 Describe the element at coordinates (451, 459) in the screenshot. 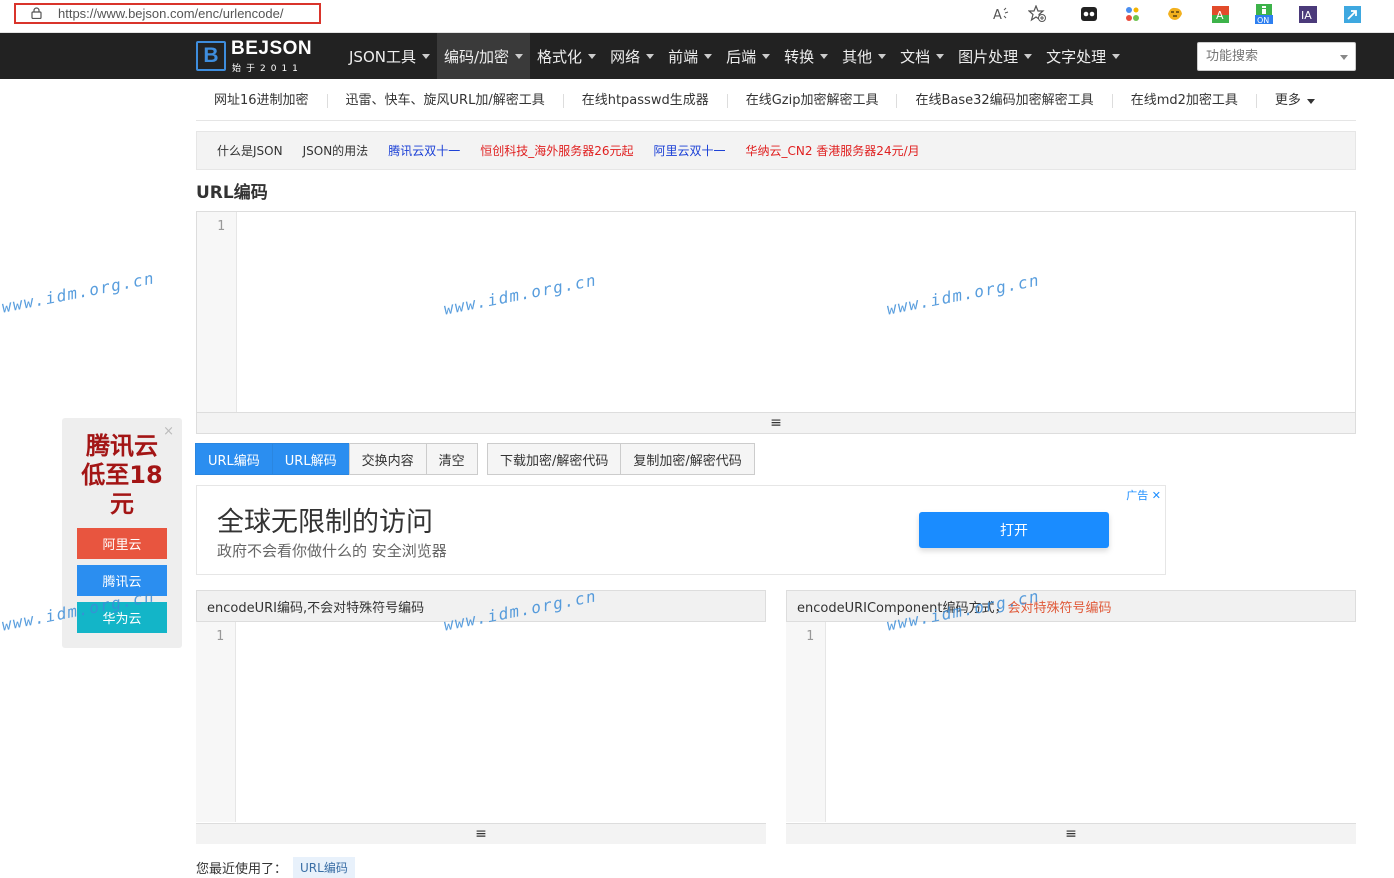

I see `action-button: 清空` at that location.